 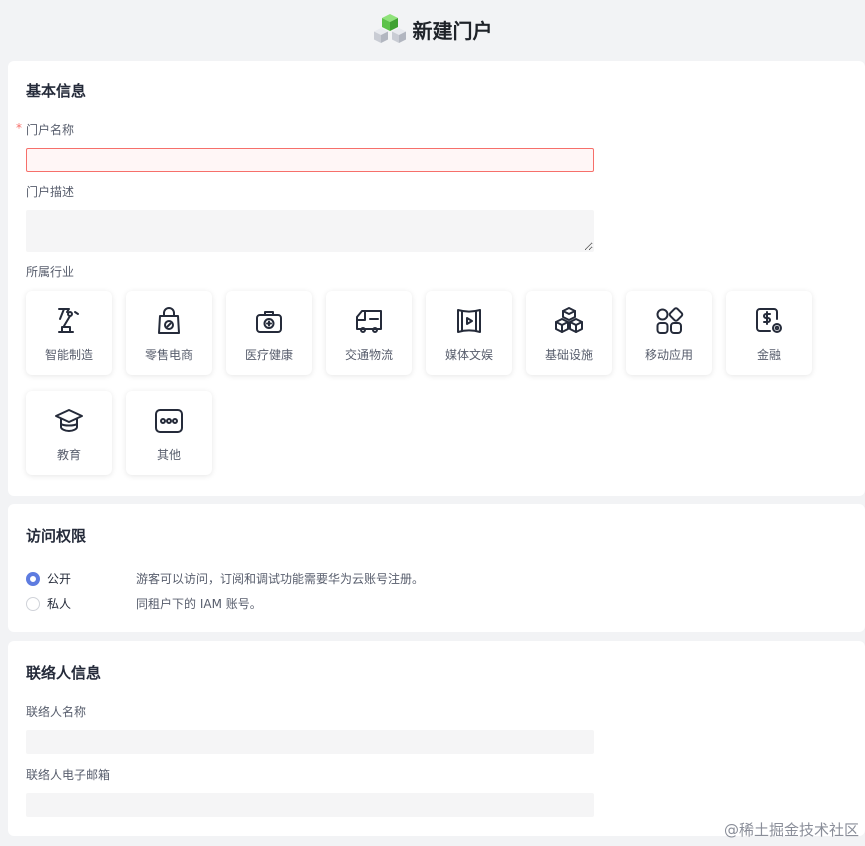 What do you see at coordinates (389, 28) in the screenshot?
I see `cube-stack-icon` at bounding box center [389, 28].